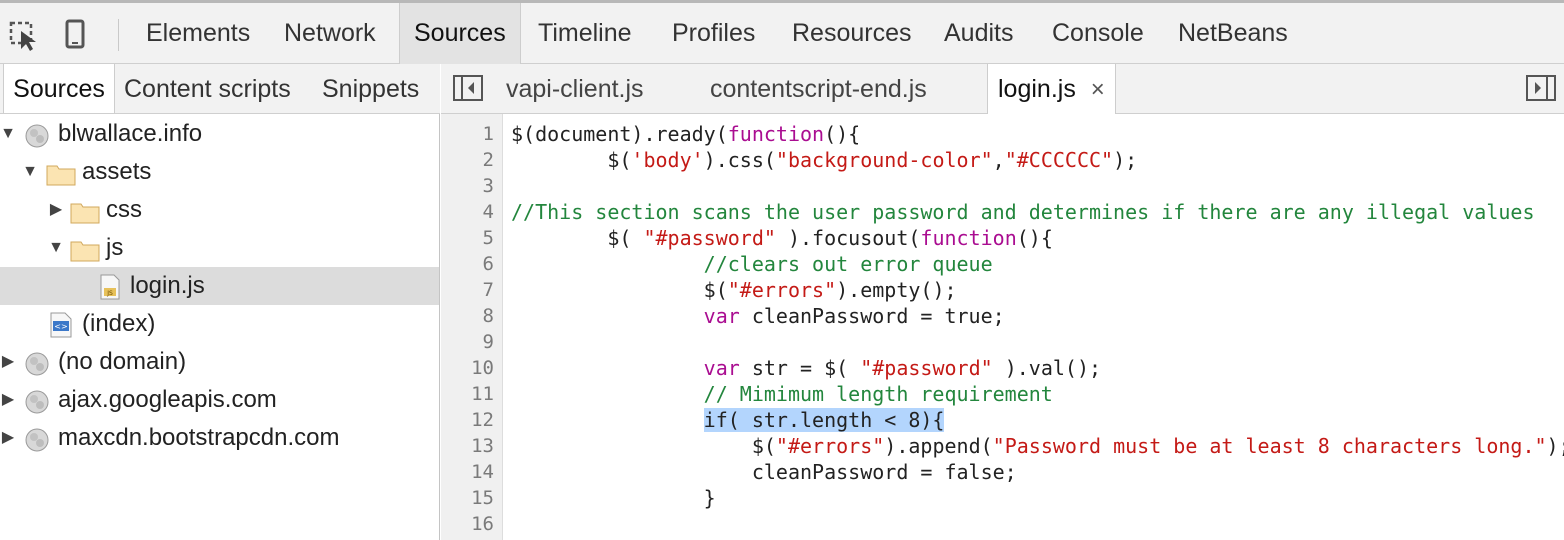 The image size is (1564, 540). What do you see at coordinates (167, 399) in the screenshot?
I see `tree-item-label: ajax.googleapis.com` at bounding box center [167, 399].